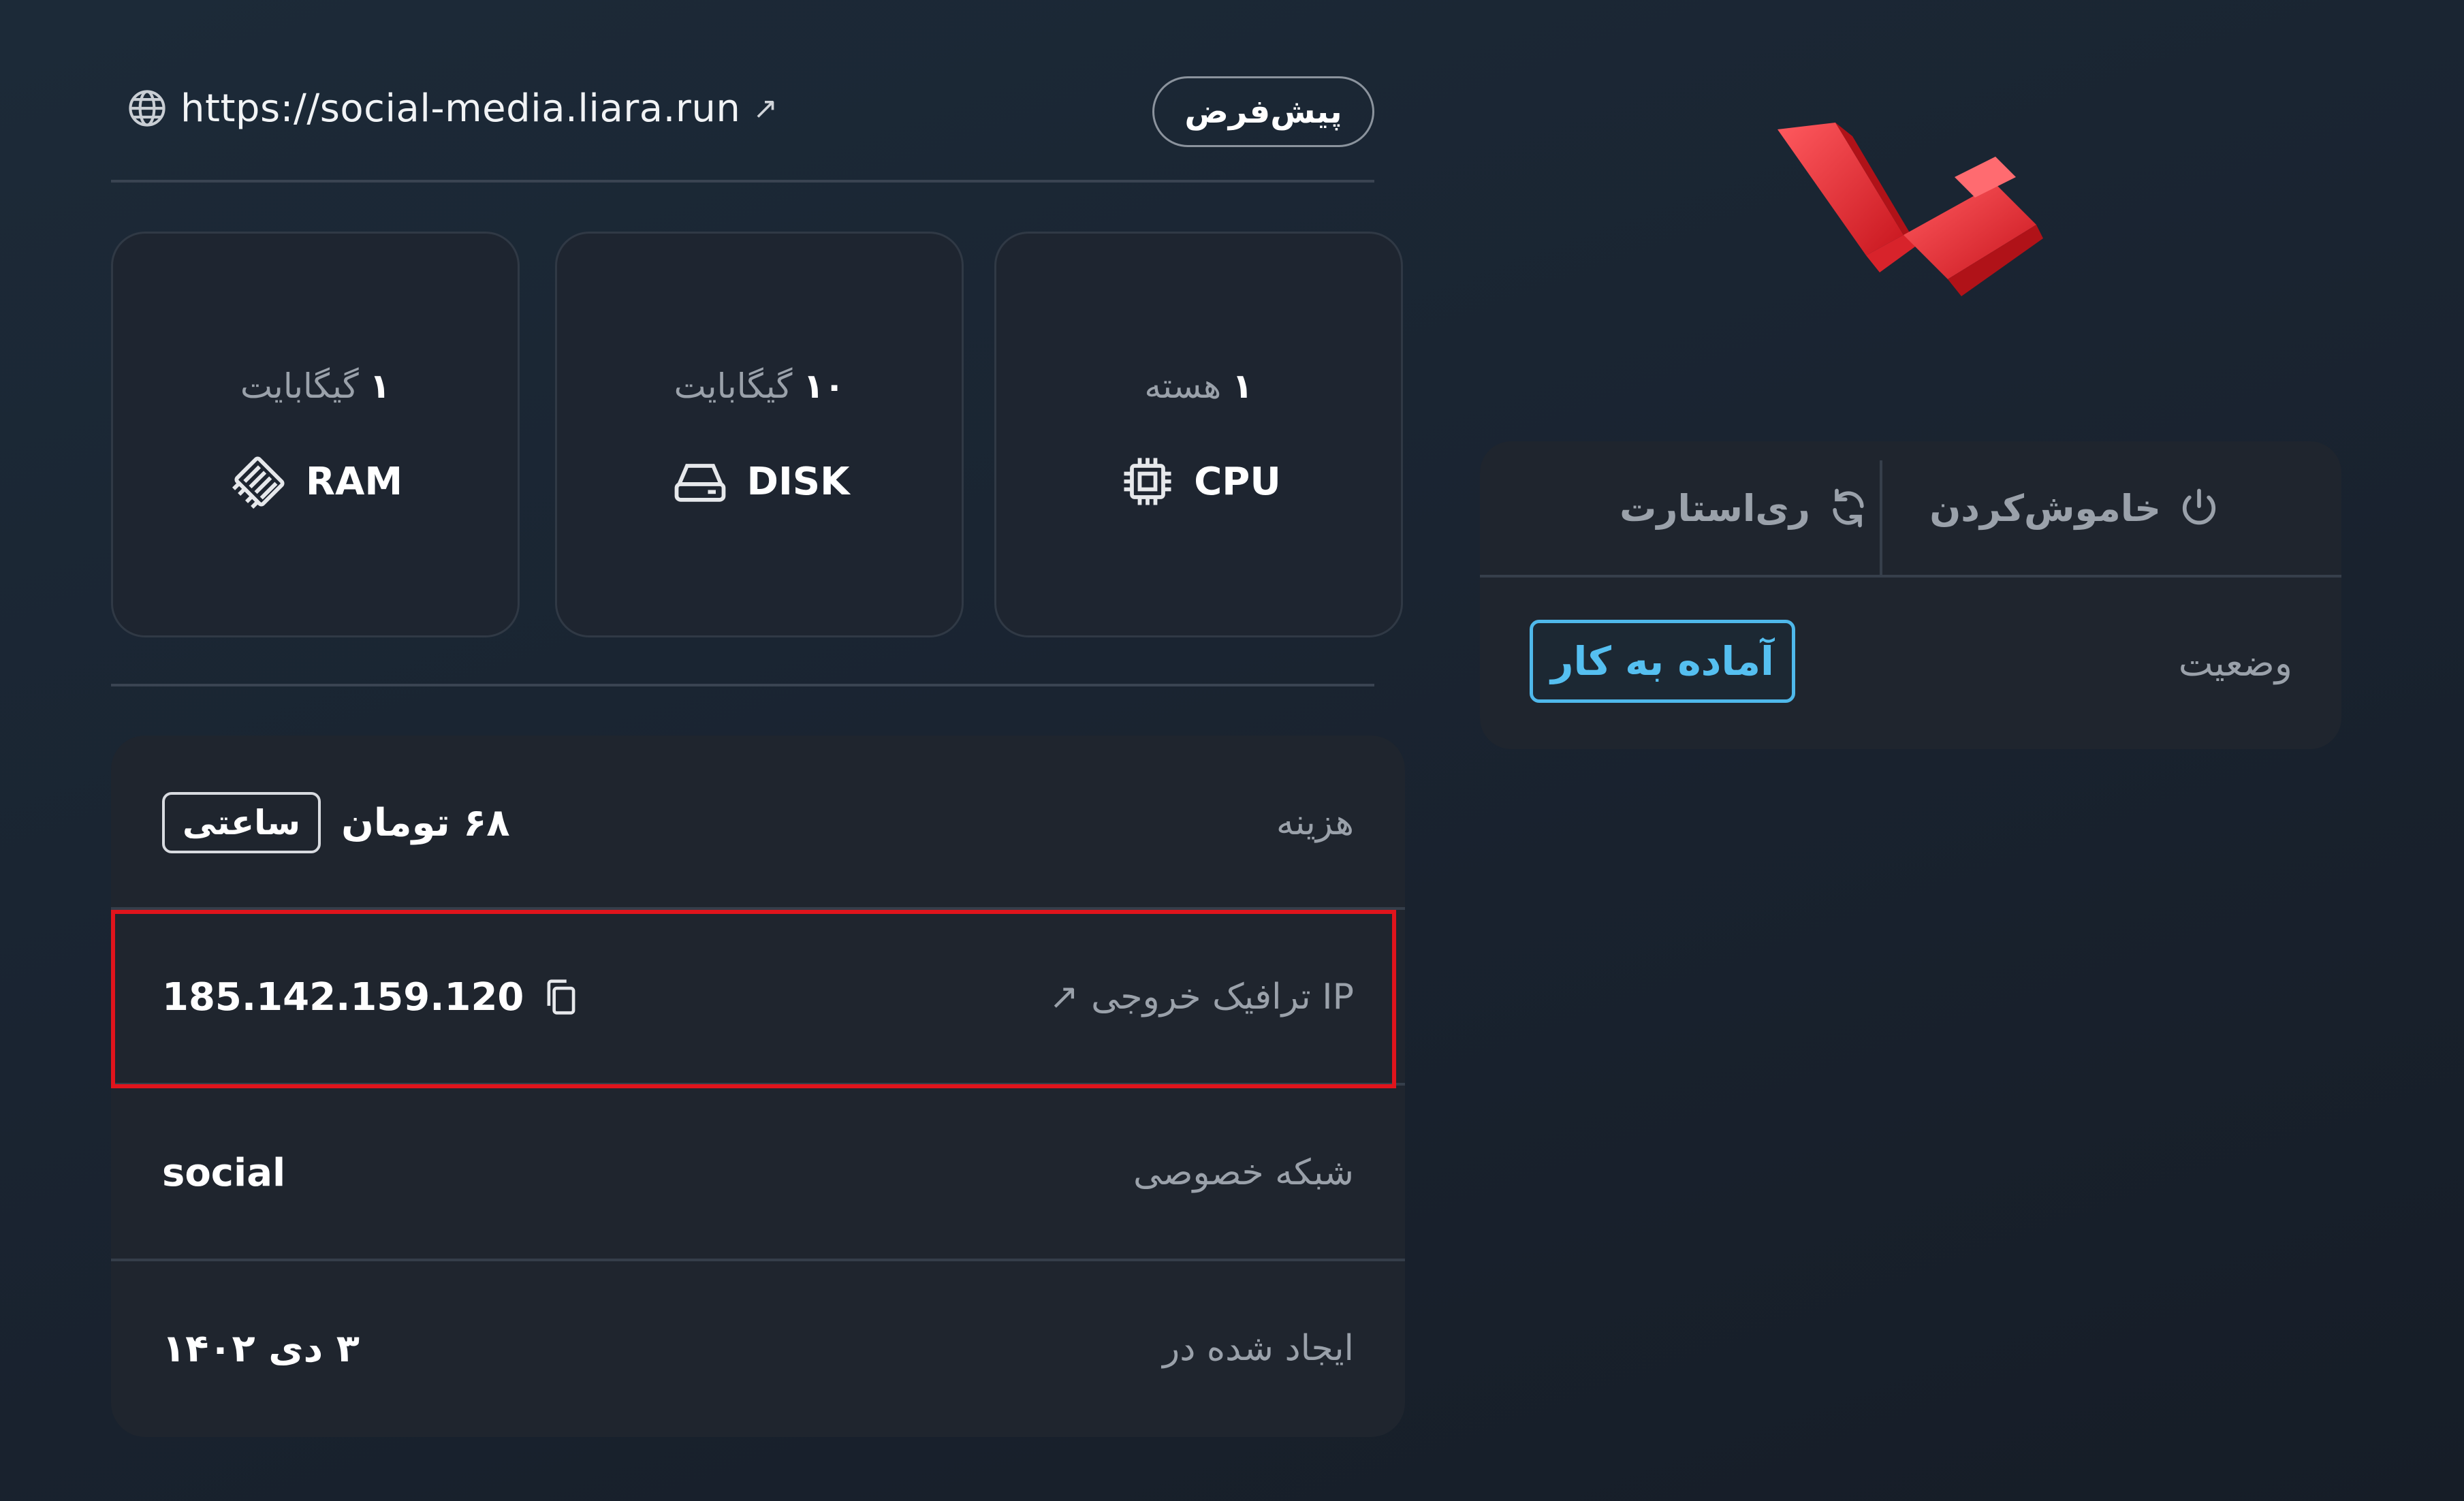 The width and height of the screenshot is (2464, 1501). Describe the element at coordinates (315, 386) in the screenshot. I see `ram-amount: ۱ گیگابایت` at that location.